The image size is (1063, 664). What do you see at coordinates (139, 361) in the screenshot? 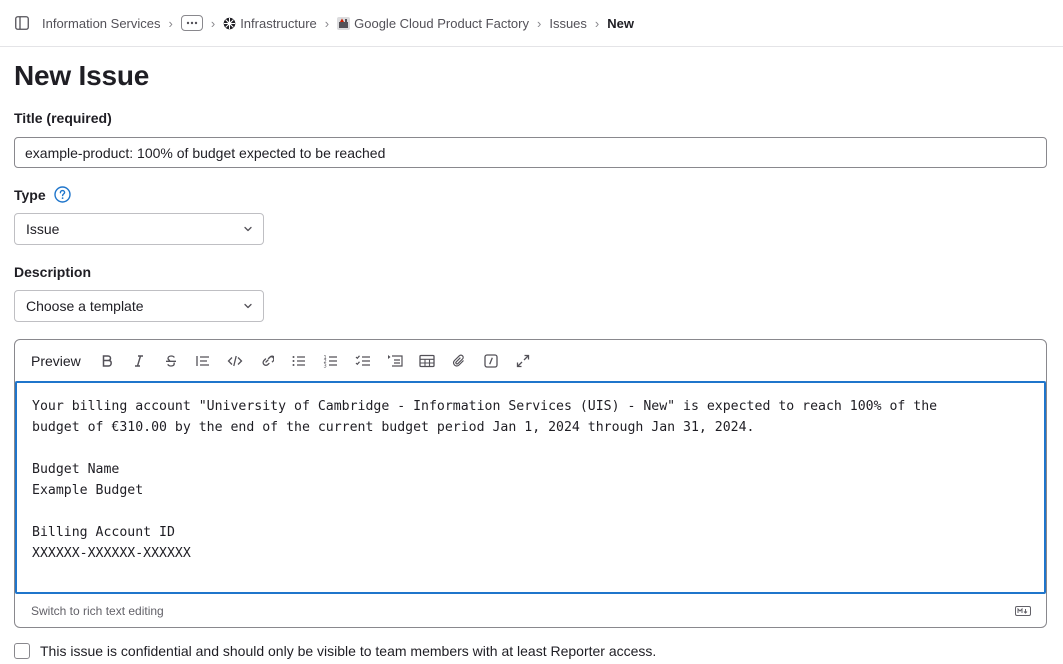
I see `italic-icon` at bounding box center [139, 361].